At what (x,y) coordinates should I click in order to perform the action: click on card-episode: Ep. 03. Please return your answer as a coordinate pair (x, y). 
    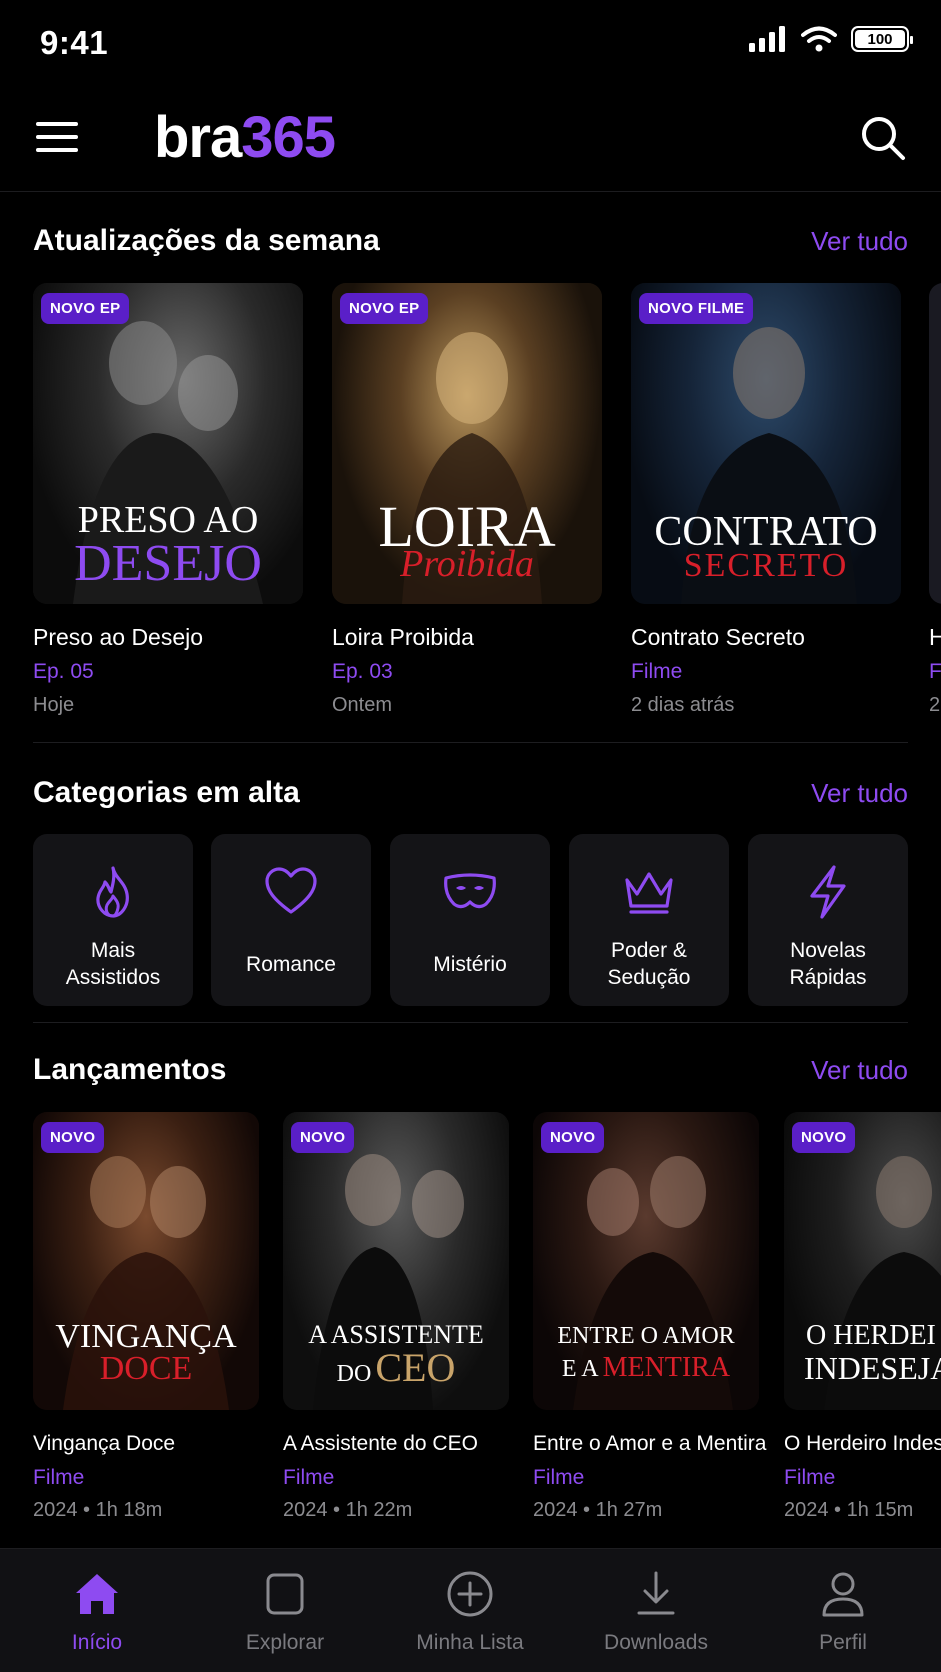
    Looking at the image, I should click on (362, 671).